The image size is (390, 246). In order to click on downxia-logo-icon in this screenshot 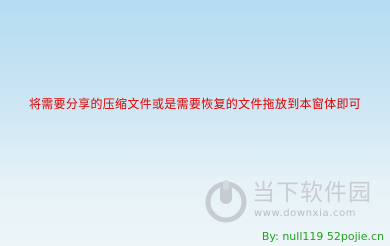, I will do `click(226, 201)`.